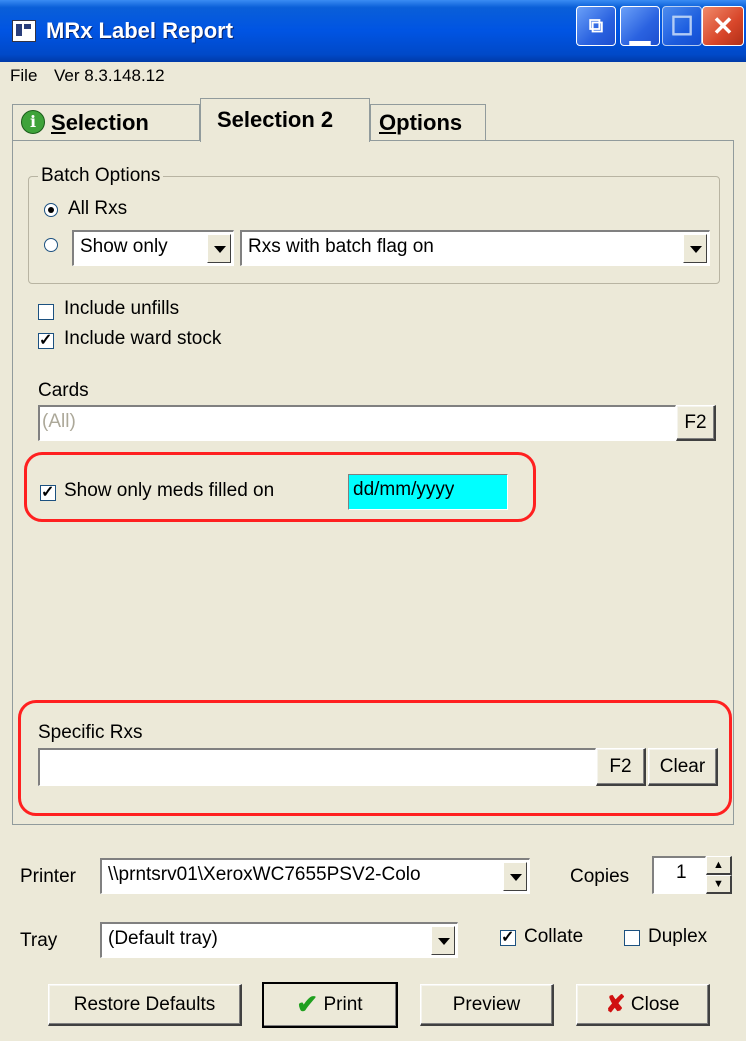 The image size is (746, 1041). What do you see at coordinates (640, 26) in the screenshot?
I see `minimize-button: ▁` at bounding box center [640, 26].